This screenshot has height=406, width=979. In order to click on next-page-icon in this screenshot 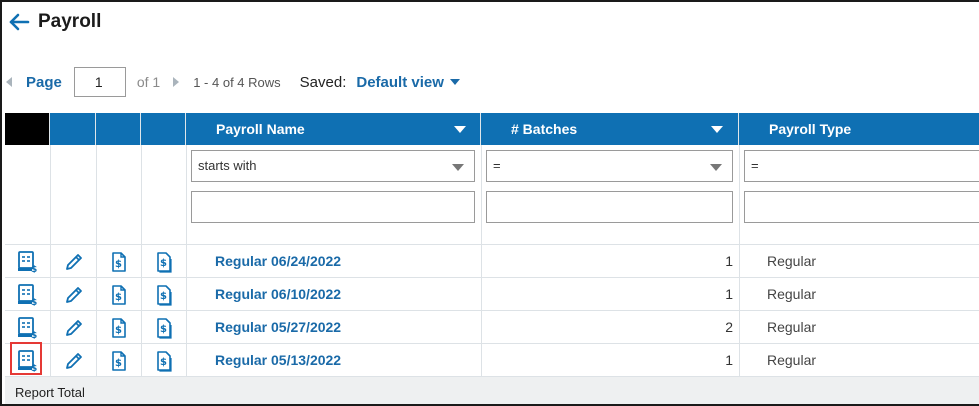, I will do `click(176, 82)`.